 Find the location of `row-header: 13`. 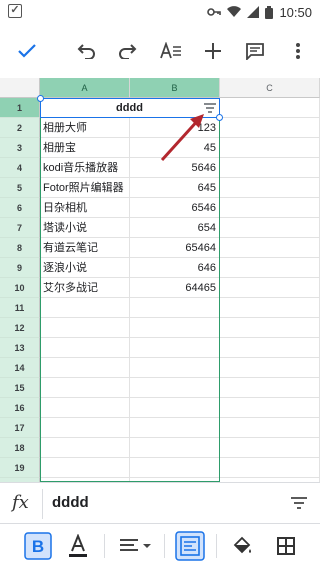

row-header: 13 is located at coordinates (20, 348).